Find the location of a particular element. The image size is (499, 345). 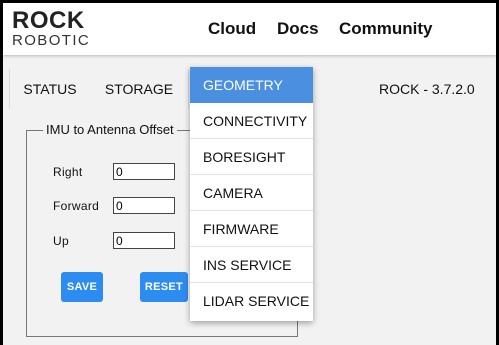

nav-cloud-link: Cloud is located at coordinates (232, 29).